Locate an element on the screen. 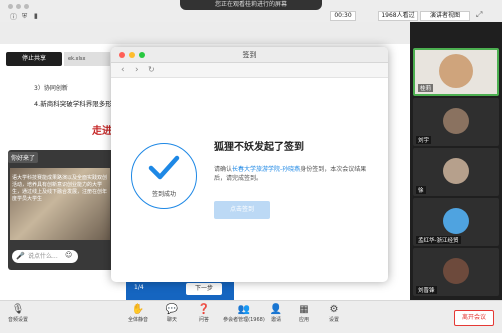 The image size is (502, 333). slide-title: 走进 is located at coordinates (102, 131).